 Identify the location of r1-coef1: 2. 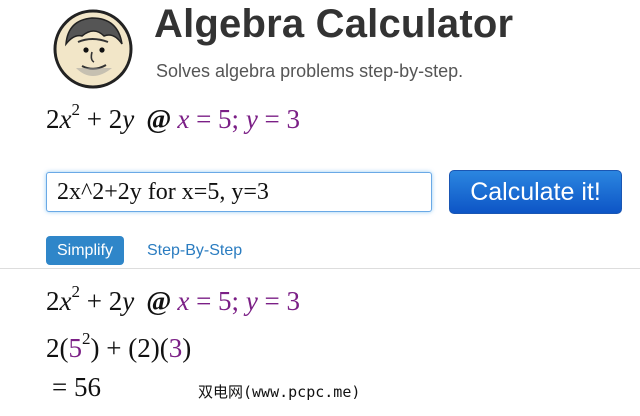
(53, 301).